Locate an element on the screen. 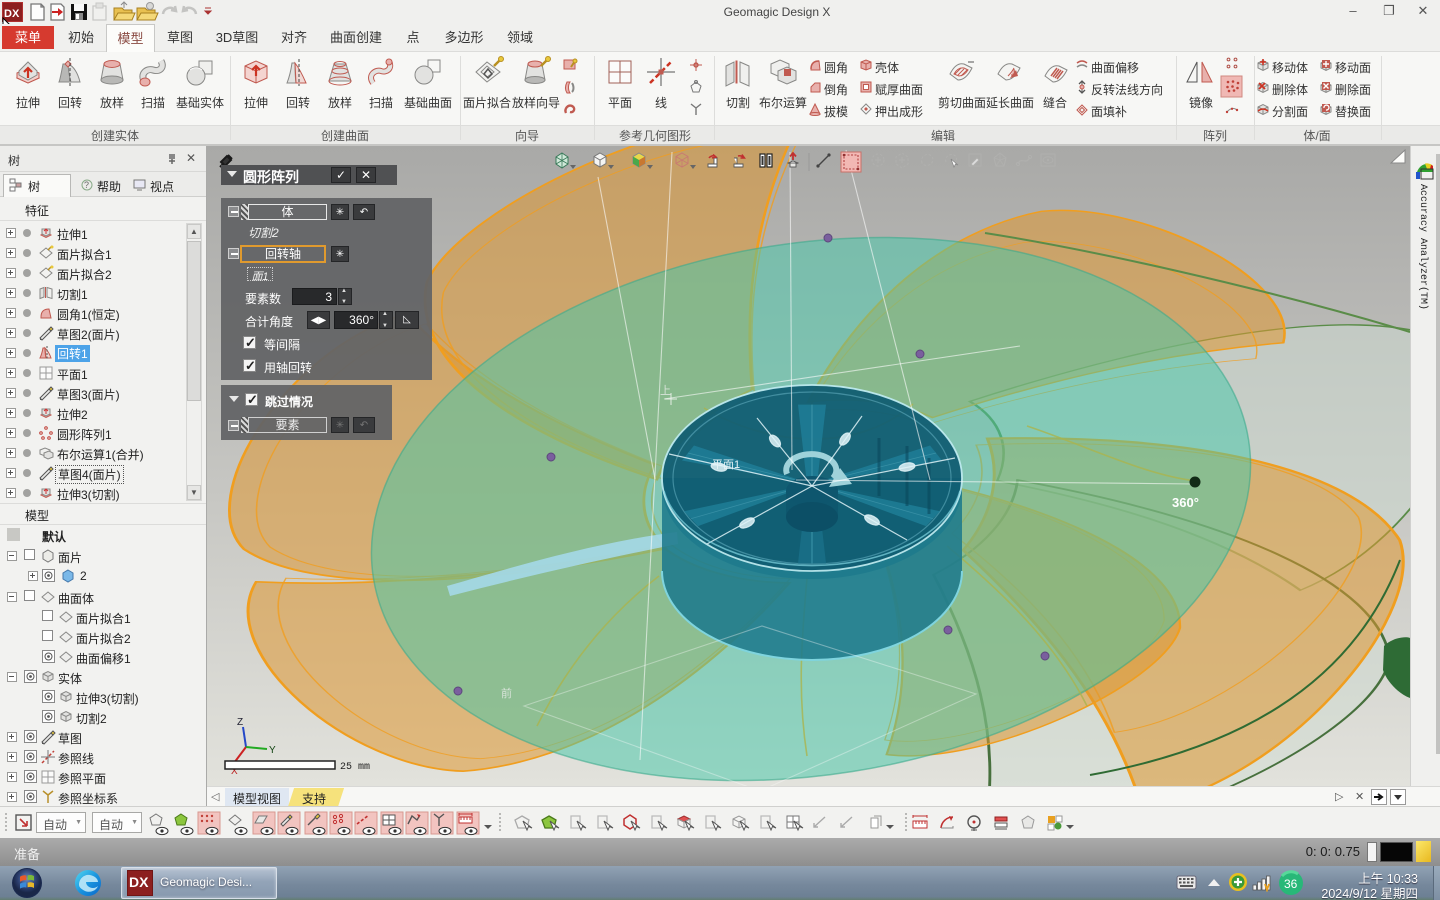  svg-text: Y is located at coordinates (272, 750).